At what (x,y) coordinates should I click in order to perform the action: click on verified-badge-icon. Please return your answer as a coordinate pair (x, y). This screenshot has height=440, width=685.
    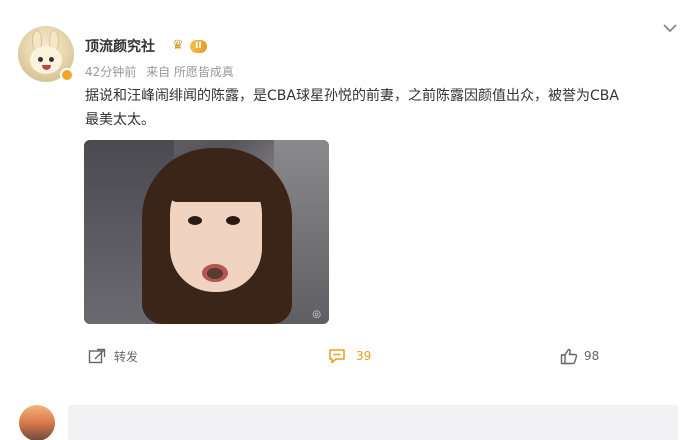
    Looking at the image, I should click on (67, 75).